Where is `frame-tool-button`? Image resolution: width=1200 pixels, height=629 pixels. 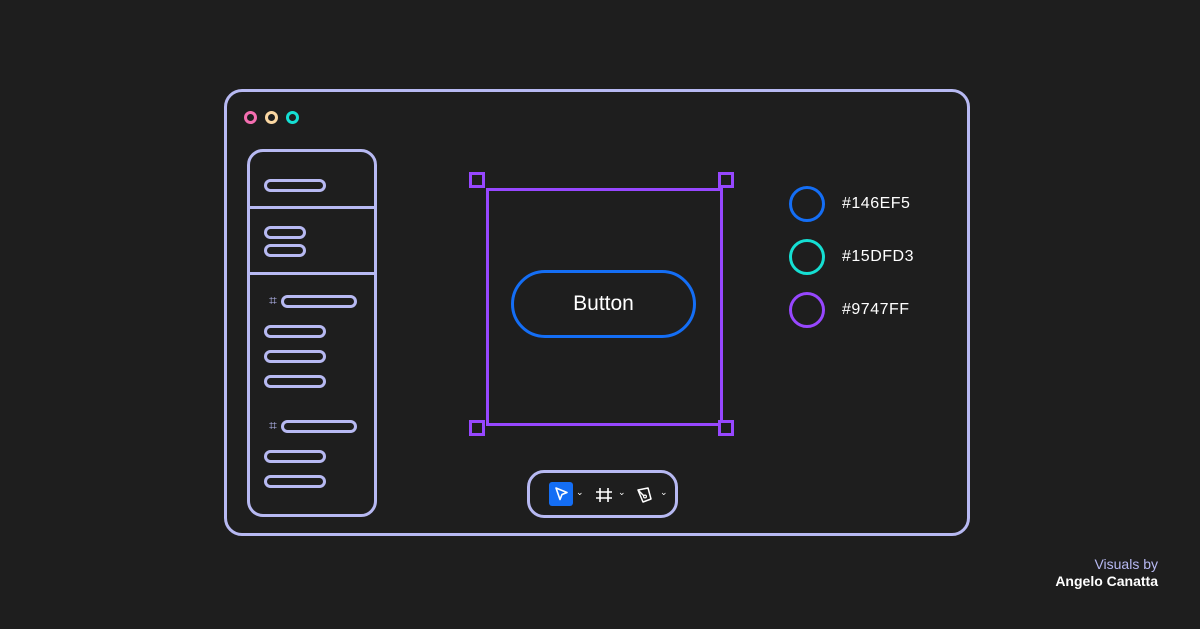
frame-tool-button is located at coordinates (604, 495).